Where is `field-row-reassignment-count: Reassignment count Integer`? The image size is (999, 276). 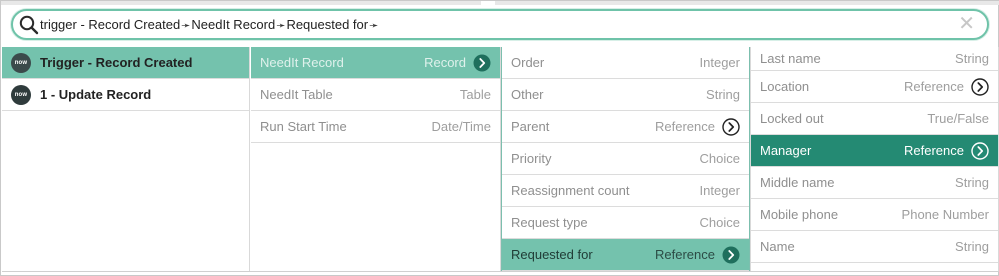 field-row-reassignment-count: Reassignment count Integer is located at coordinates (625, 191).